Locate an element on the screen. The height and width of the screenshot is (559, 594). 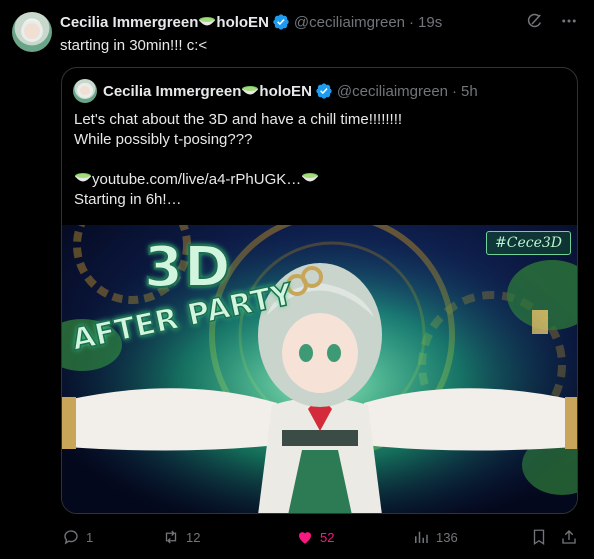
reply-button: 1 is located at coordinates (77, 537).